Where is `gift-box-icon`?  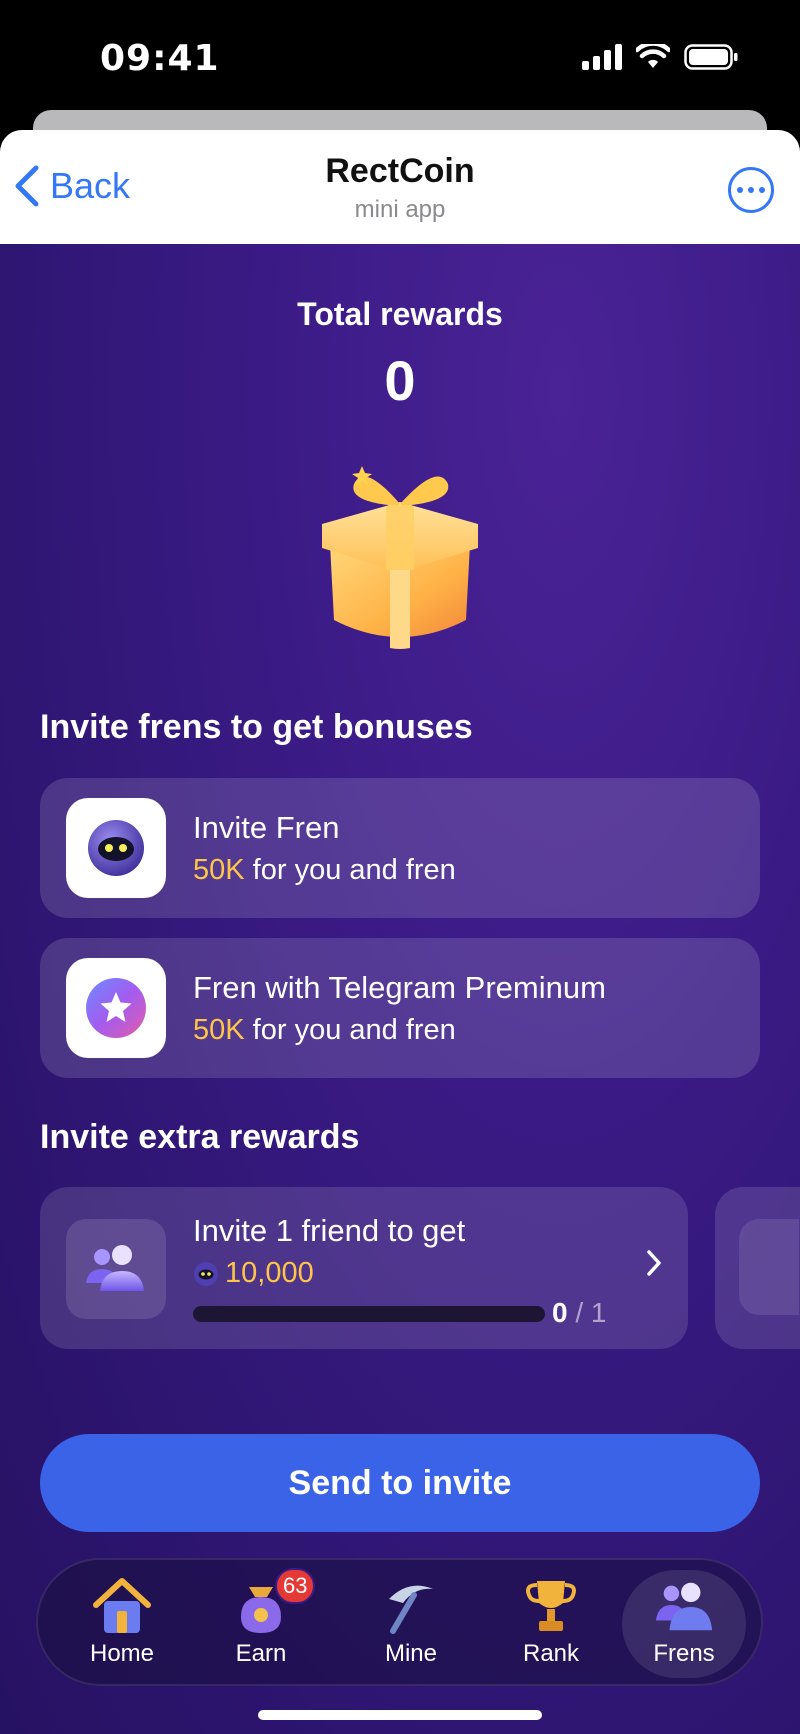 gift-box-icon is located at coordinates (400, 557).